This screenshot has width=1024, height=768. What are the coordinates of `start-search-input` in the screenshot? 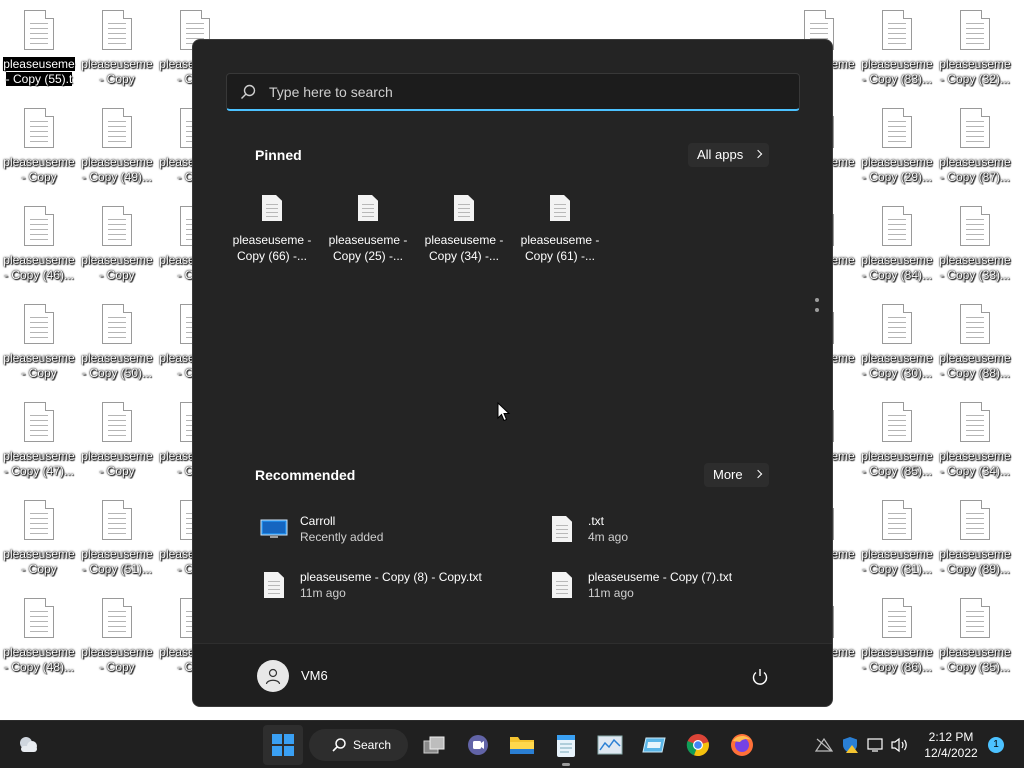 It's located at (509, 91).